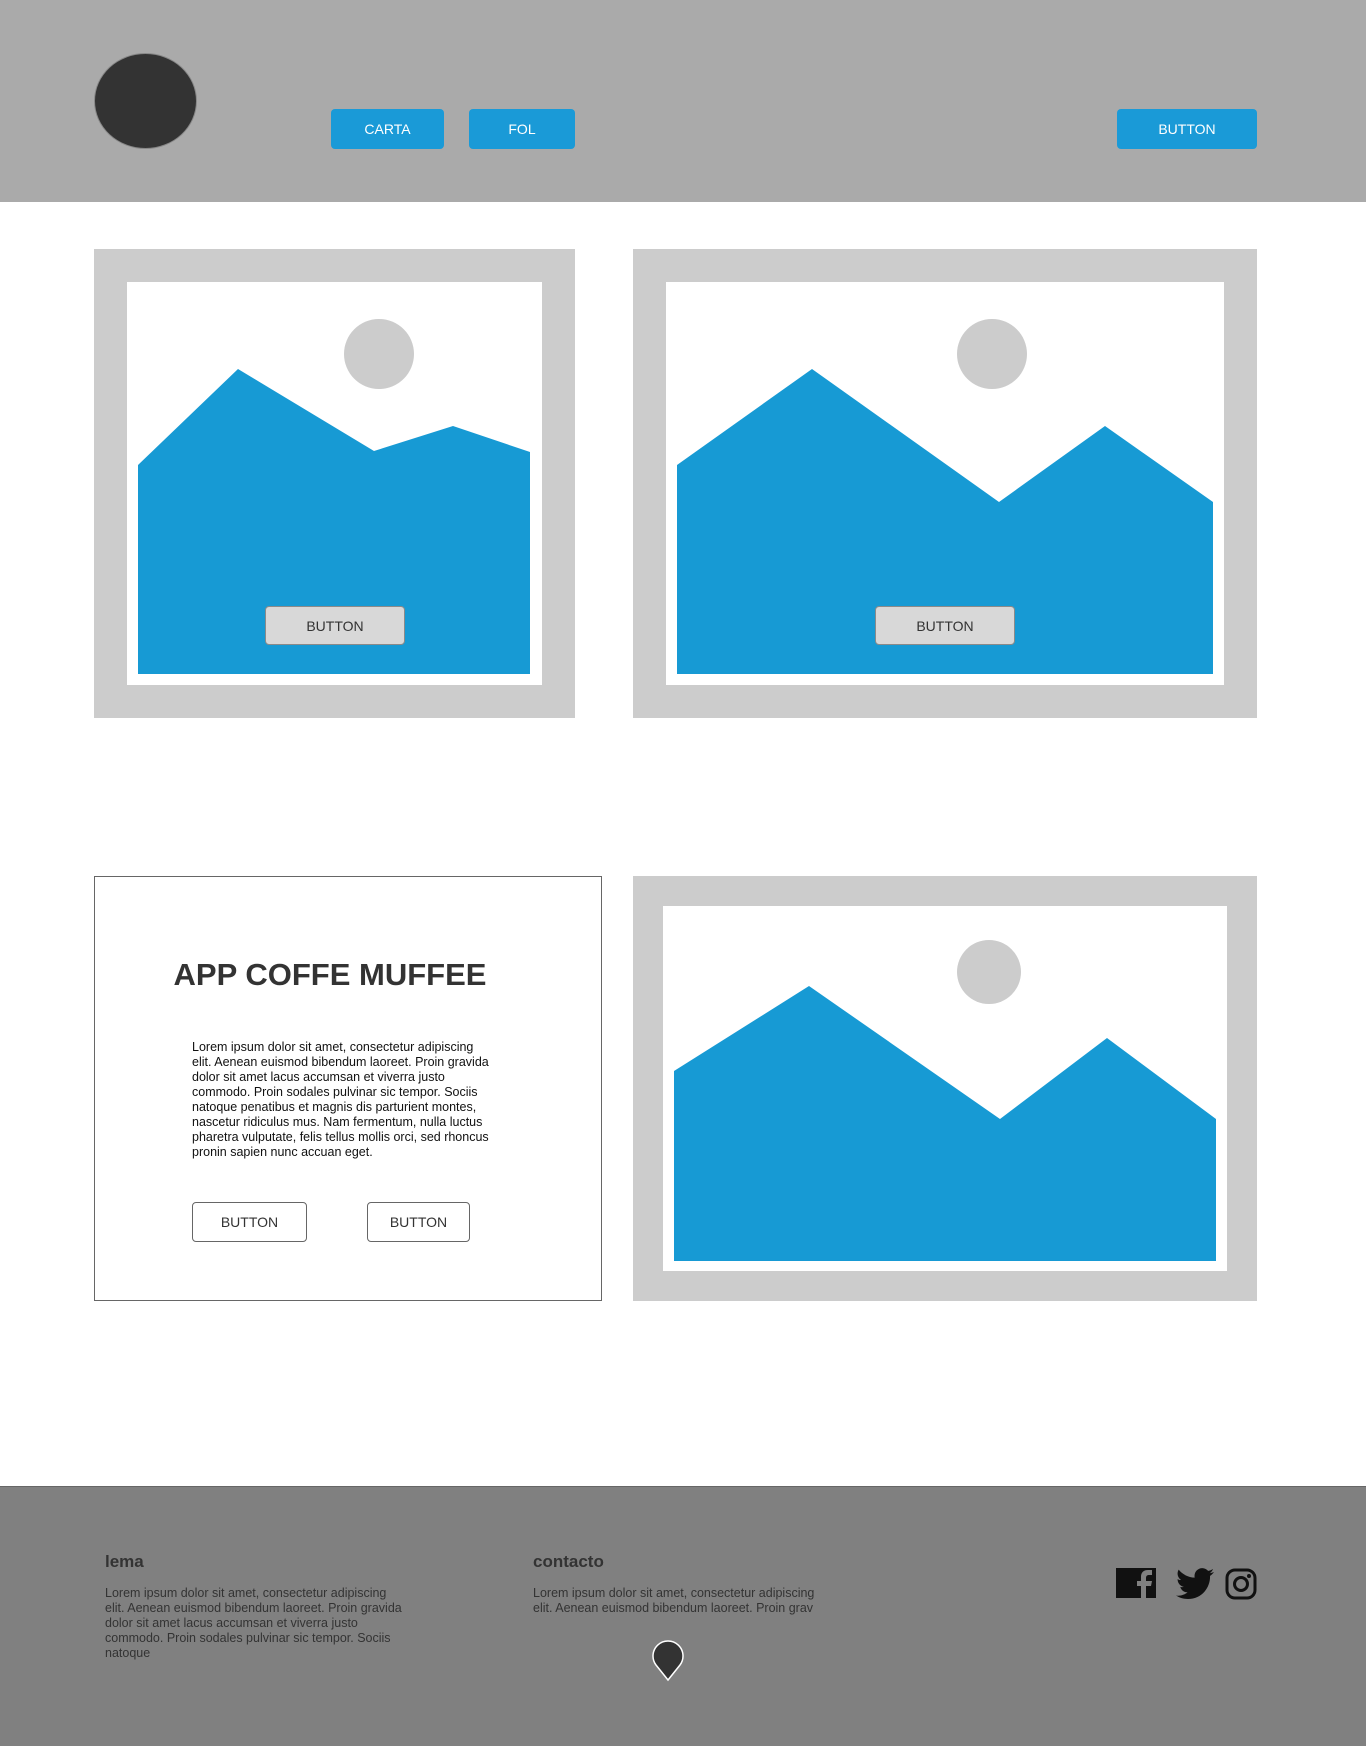 Image resolution: width=1366 pixels, height=1746 pixels. I want to click on nav-carta-button: CARTA, so click(387, 129).